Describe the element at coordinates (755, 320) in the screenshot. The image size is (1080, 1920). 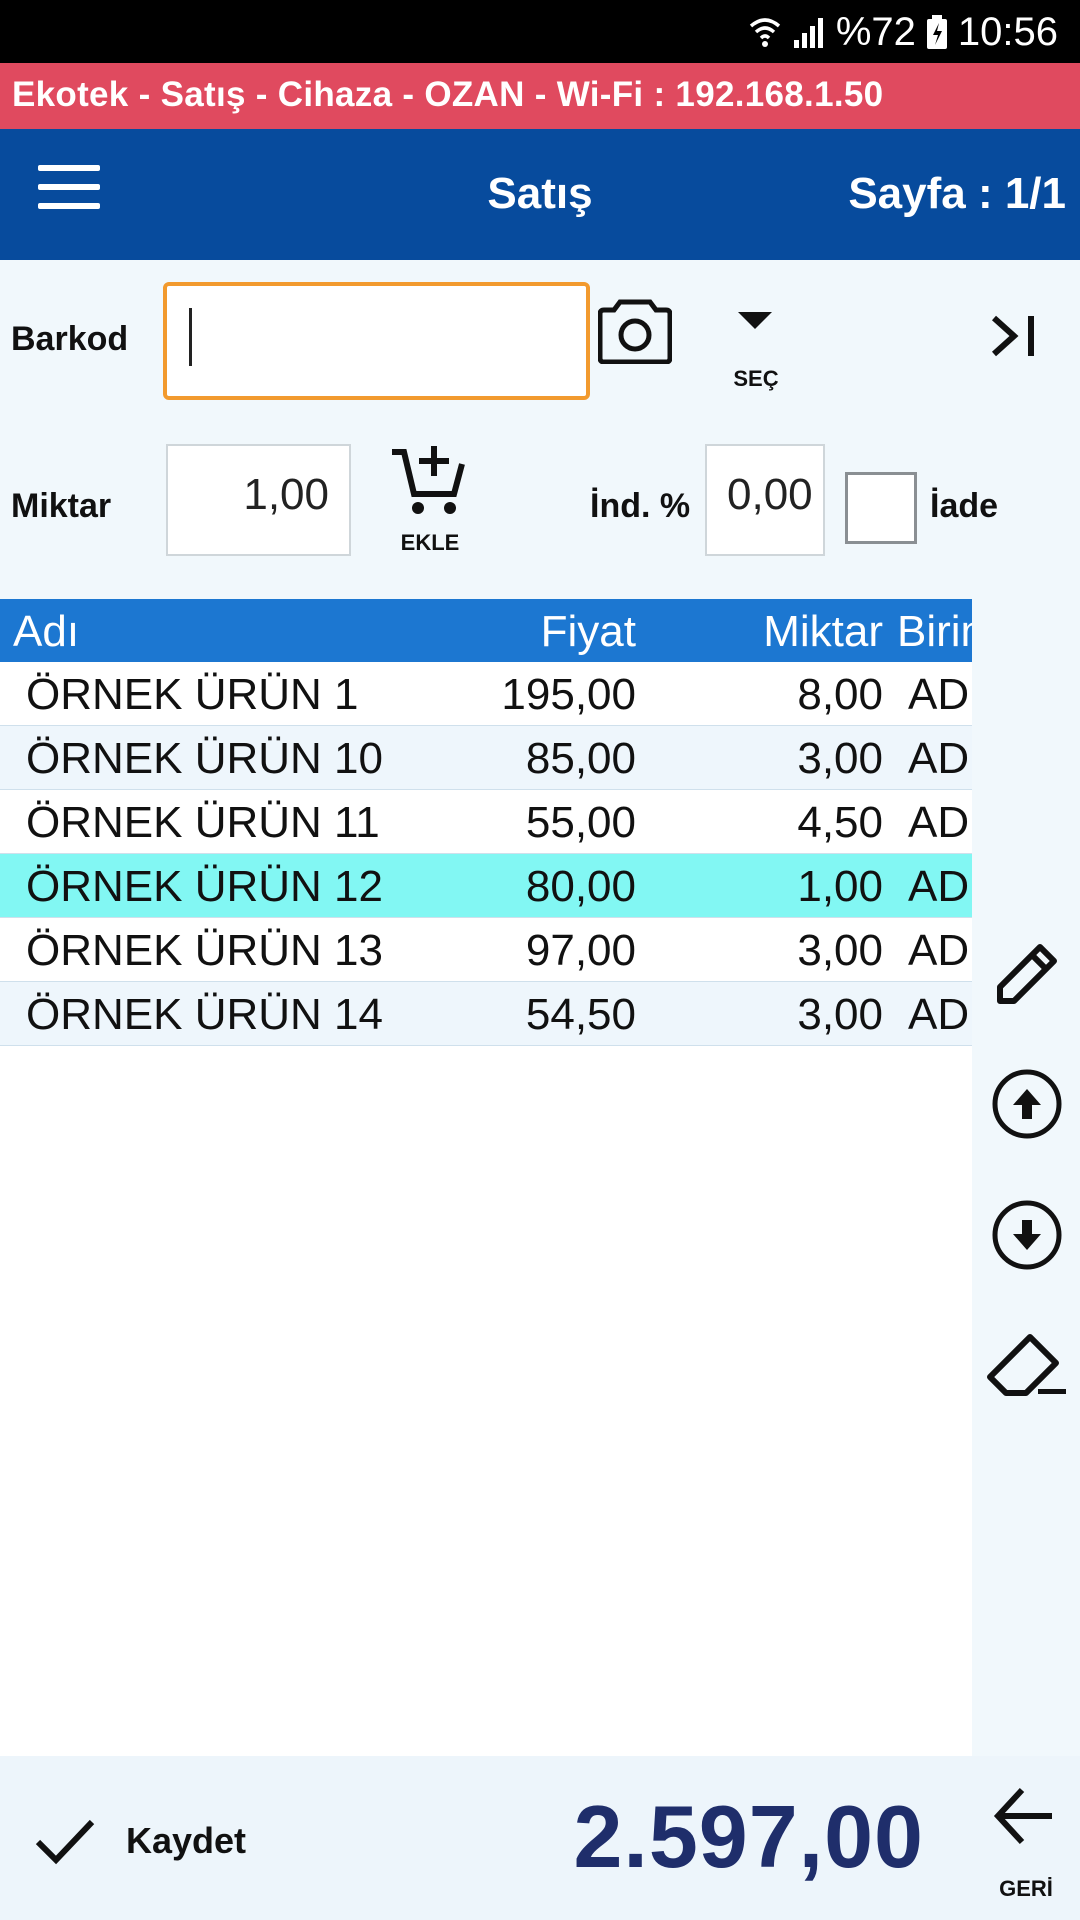
I see `dropdown-arrow-icon` at that location.